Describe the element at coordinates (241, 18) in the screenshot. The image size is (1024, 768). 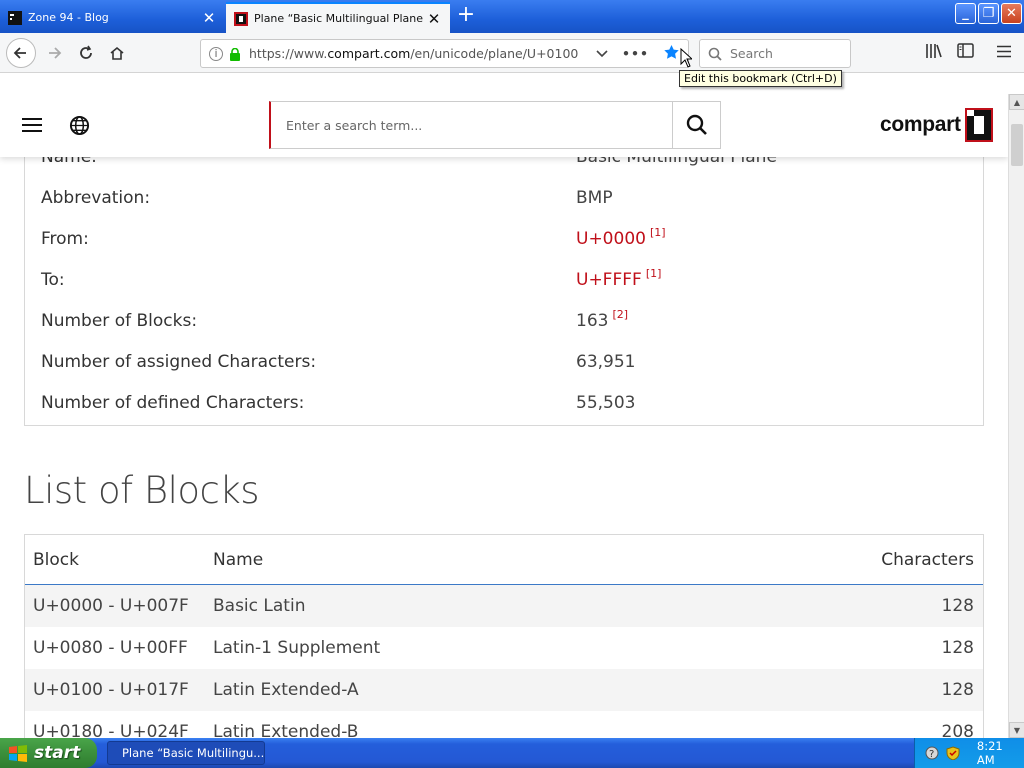
I see `compart-favicon-icon` at that location.